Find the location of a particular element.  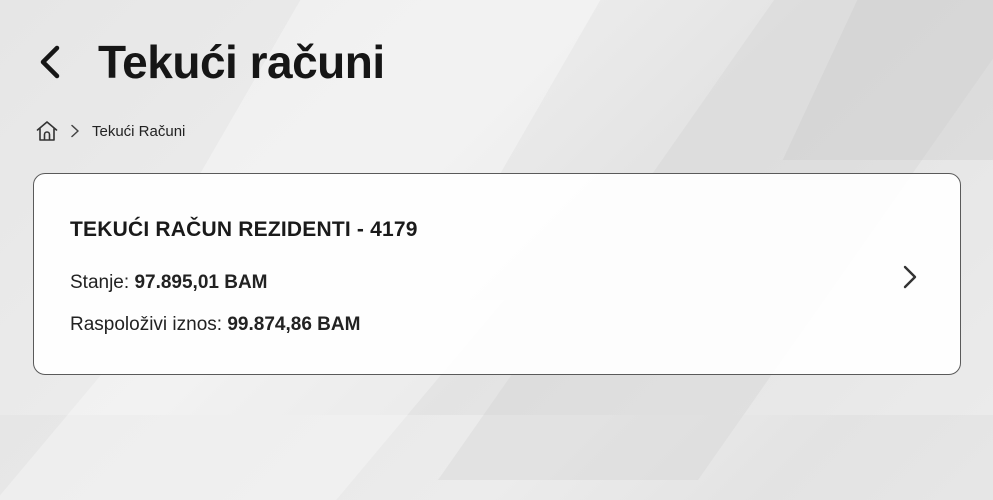

available-amount-row: Raspoloživi iznos: 99.874,86 BAM is located at coordinates (215, 325).